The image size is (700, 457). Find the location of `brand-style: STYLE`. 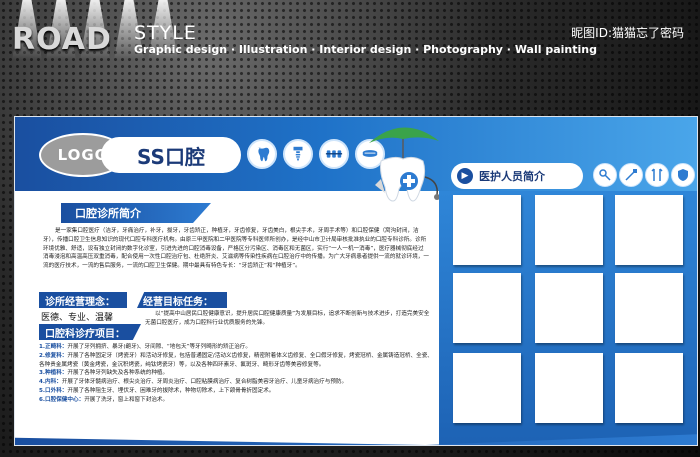

brand-style: STYLE is located at coordinates (165, 33).